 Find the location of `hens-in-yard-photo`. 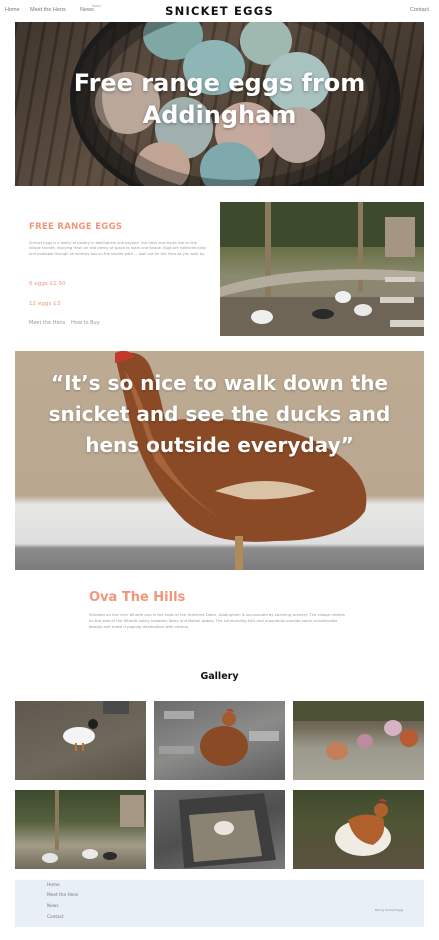

hens-in-yard-photo is located at coordinates (322, 269).